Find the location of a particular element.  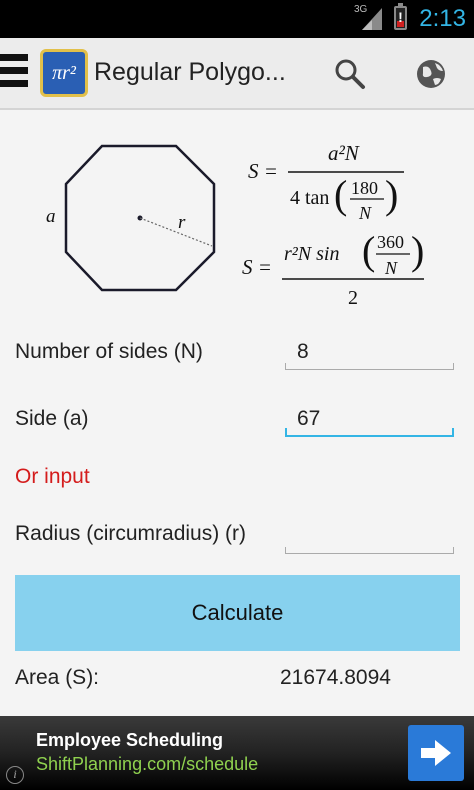

formula2-angle-num: 360 is located at coordinates (390, 242).